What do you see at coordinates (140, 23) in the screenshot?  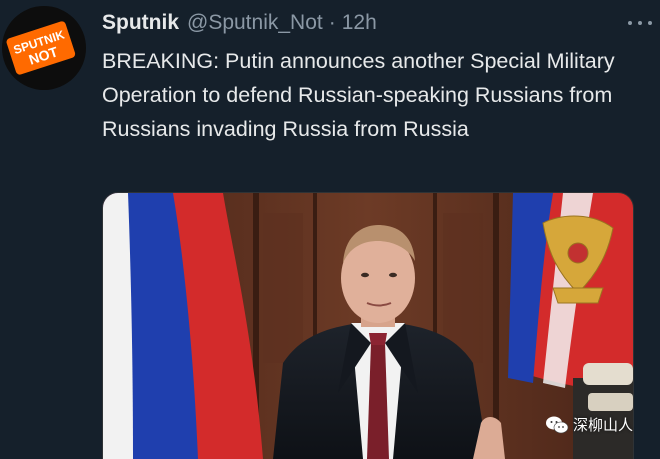 I see `display-name: Sputnik` at bounding box center [140, 23].